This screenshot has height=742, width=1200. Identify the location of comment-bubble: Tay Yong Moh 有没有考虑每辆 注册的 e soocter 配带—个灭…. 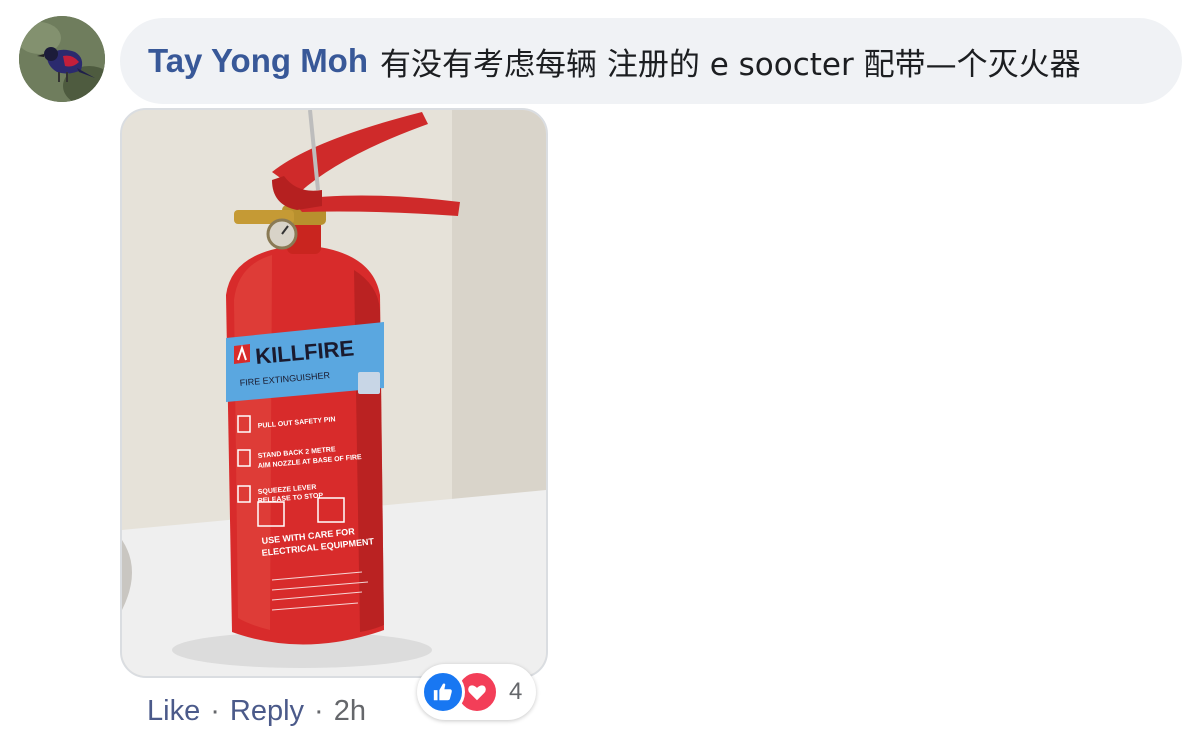
(651, 61).